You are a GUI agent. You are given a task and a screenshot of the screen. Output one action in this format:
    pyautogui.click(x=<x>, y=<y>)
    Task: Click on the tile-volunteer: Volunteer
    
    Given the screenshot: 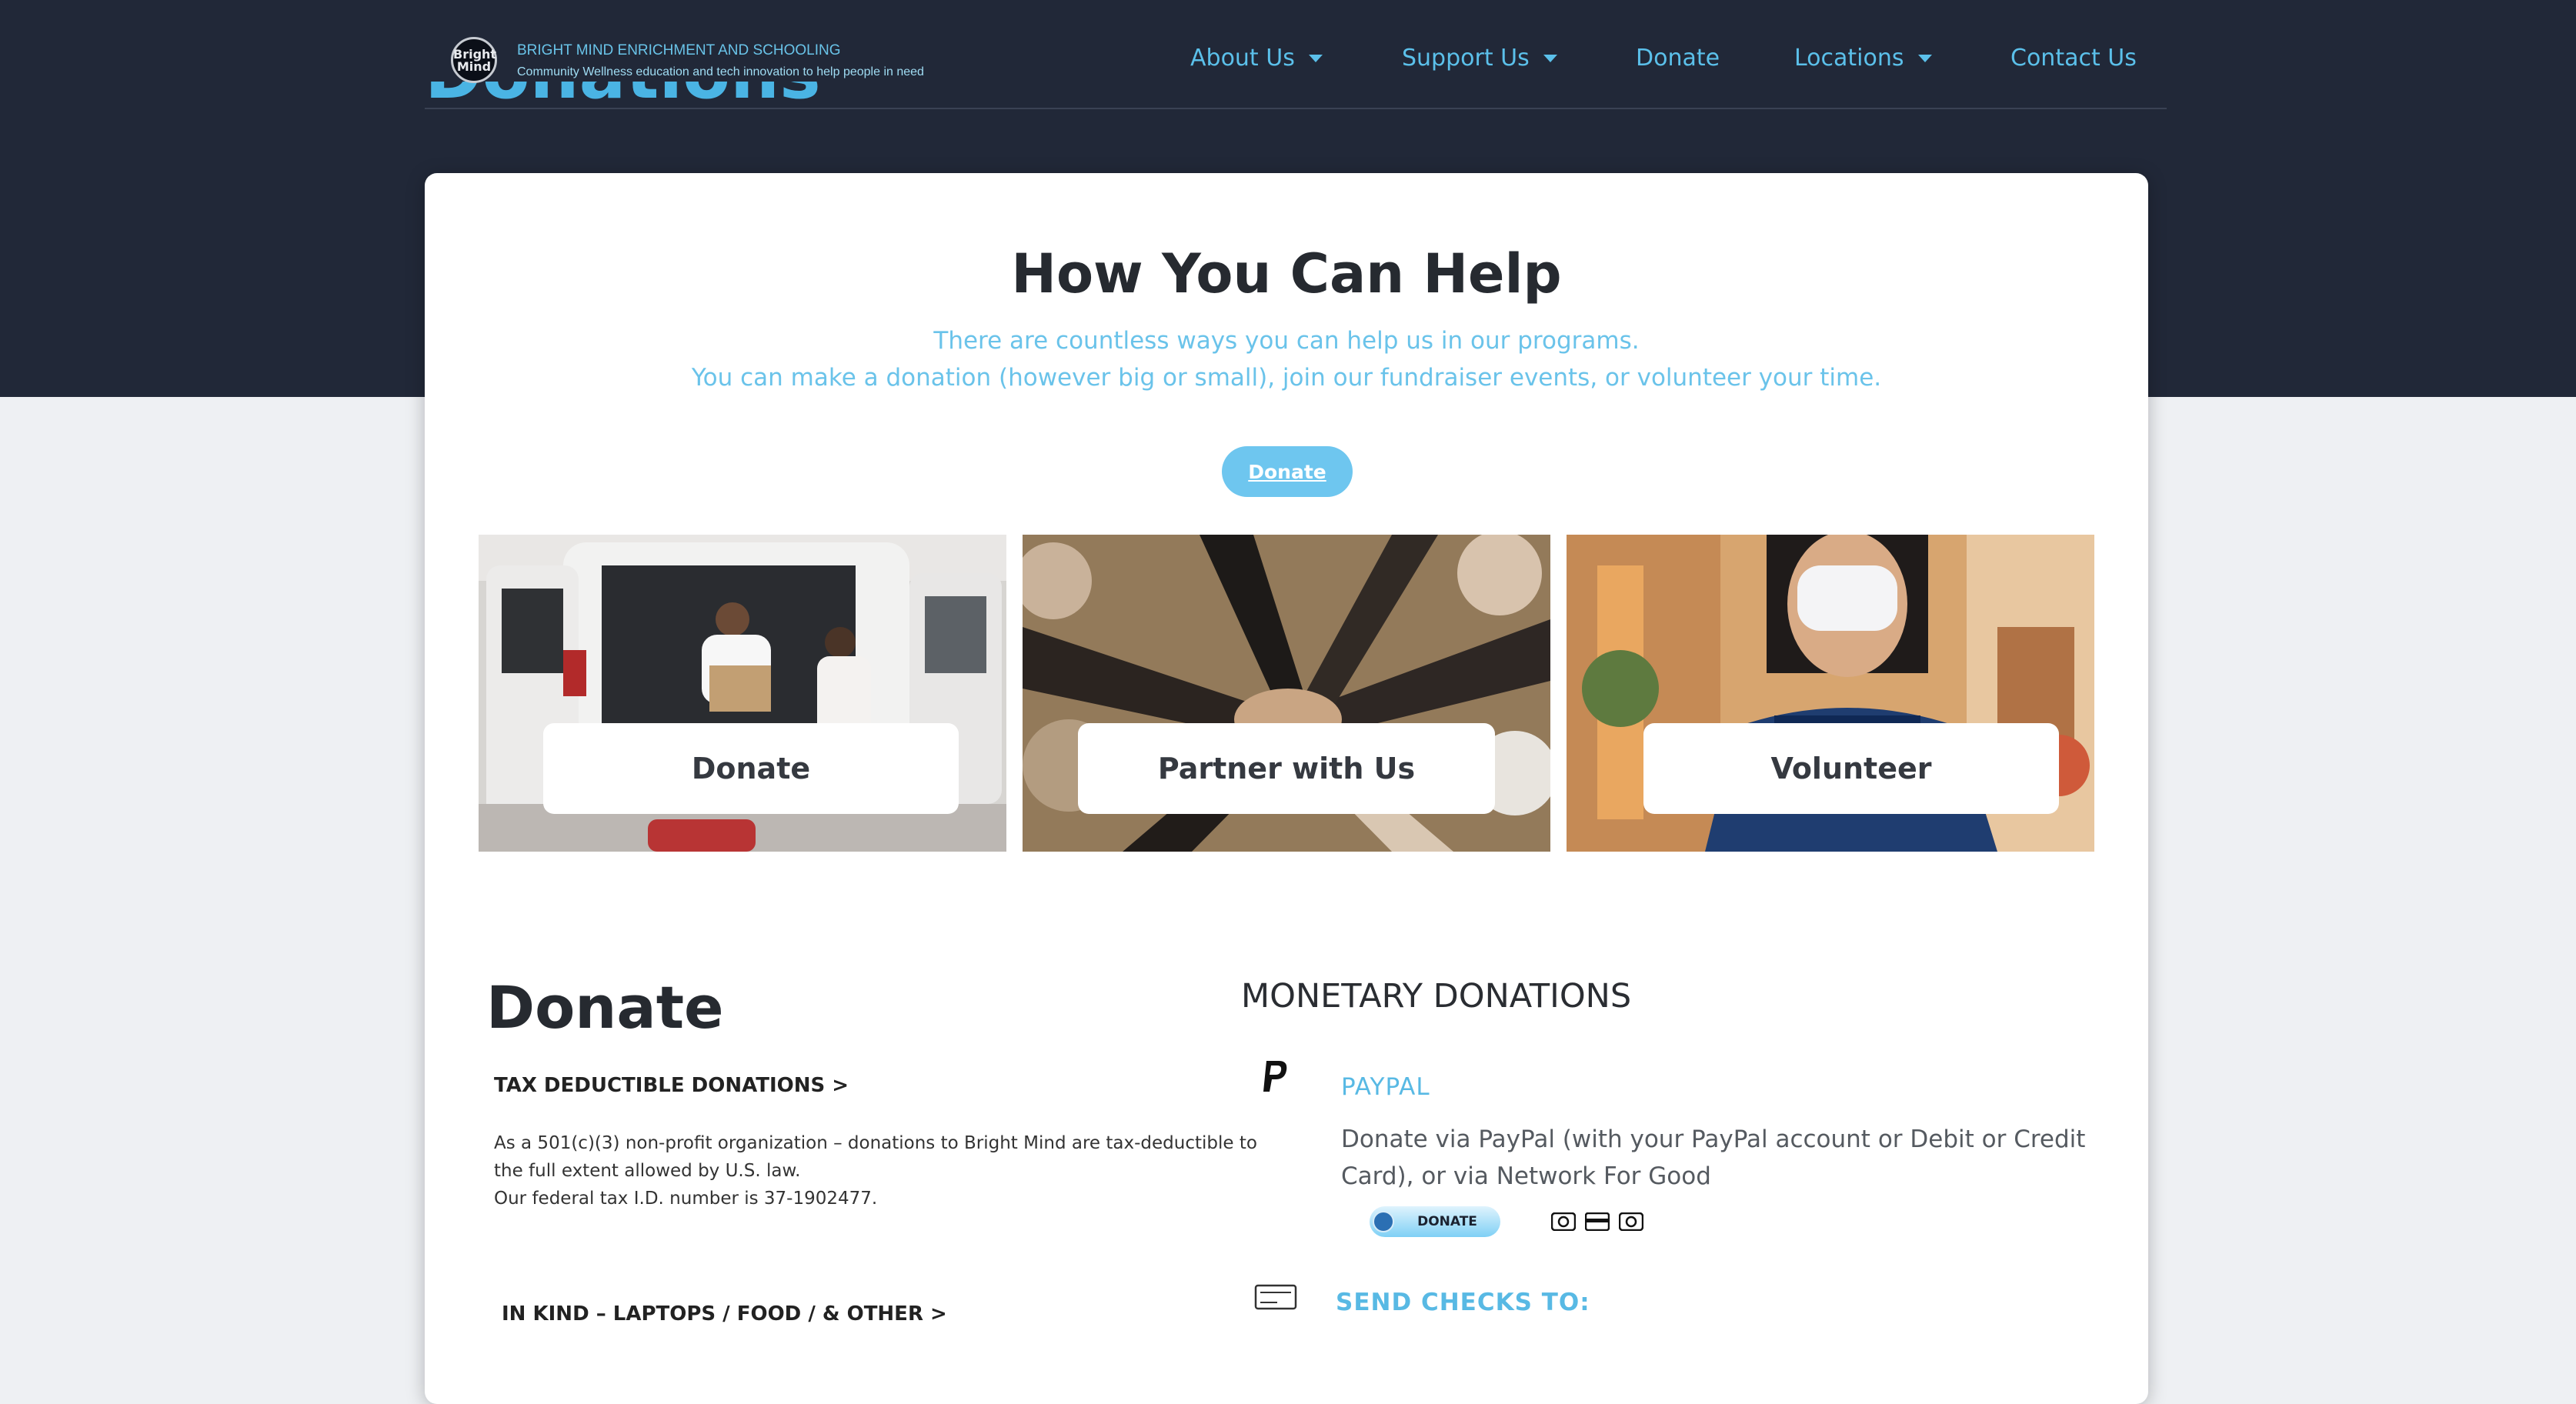 What is the action you would take?
    pyautogui.click(x=1830, y=693)
    